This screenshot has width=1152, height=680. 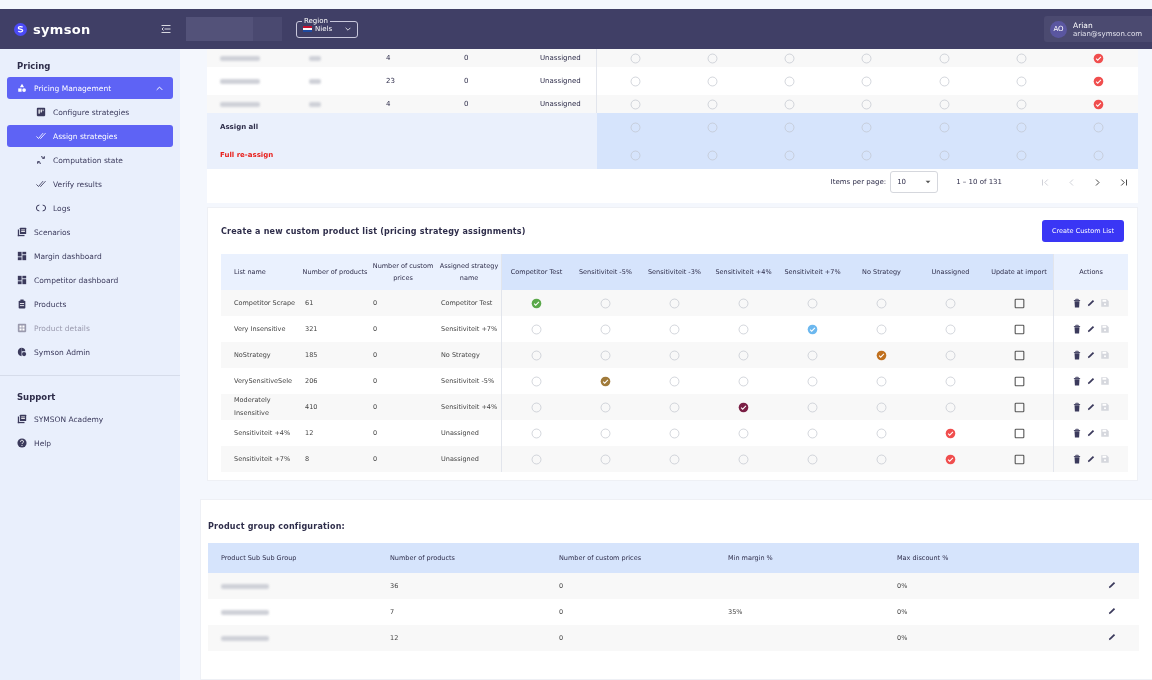 I want to click on menu-icon, so click(x=166, y=29).